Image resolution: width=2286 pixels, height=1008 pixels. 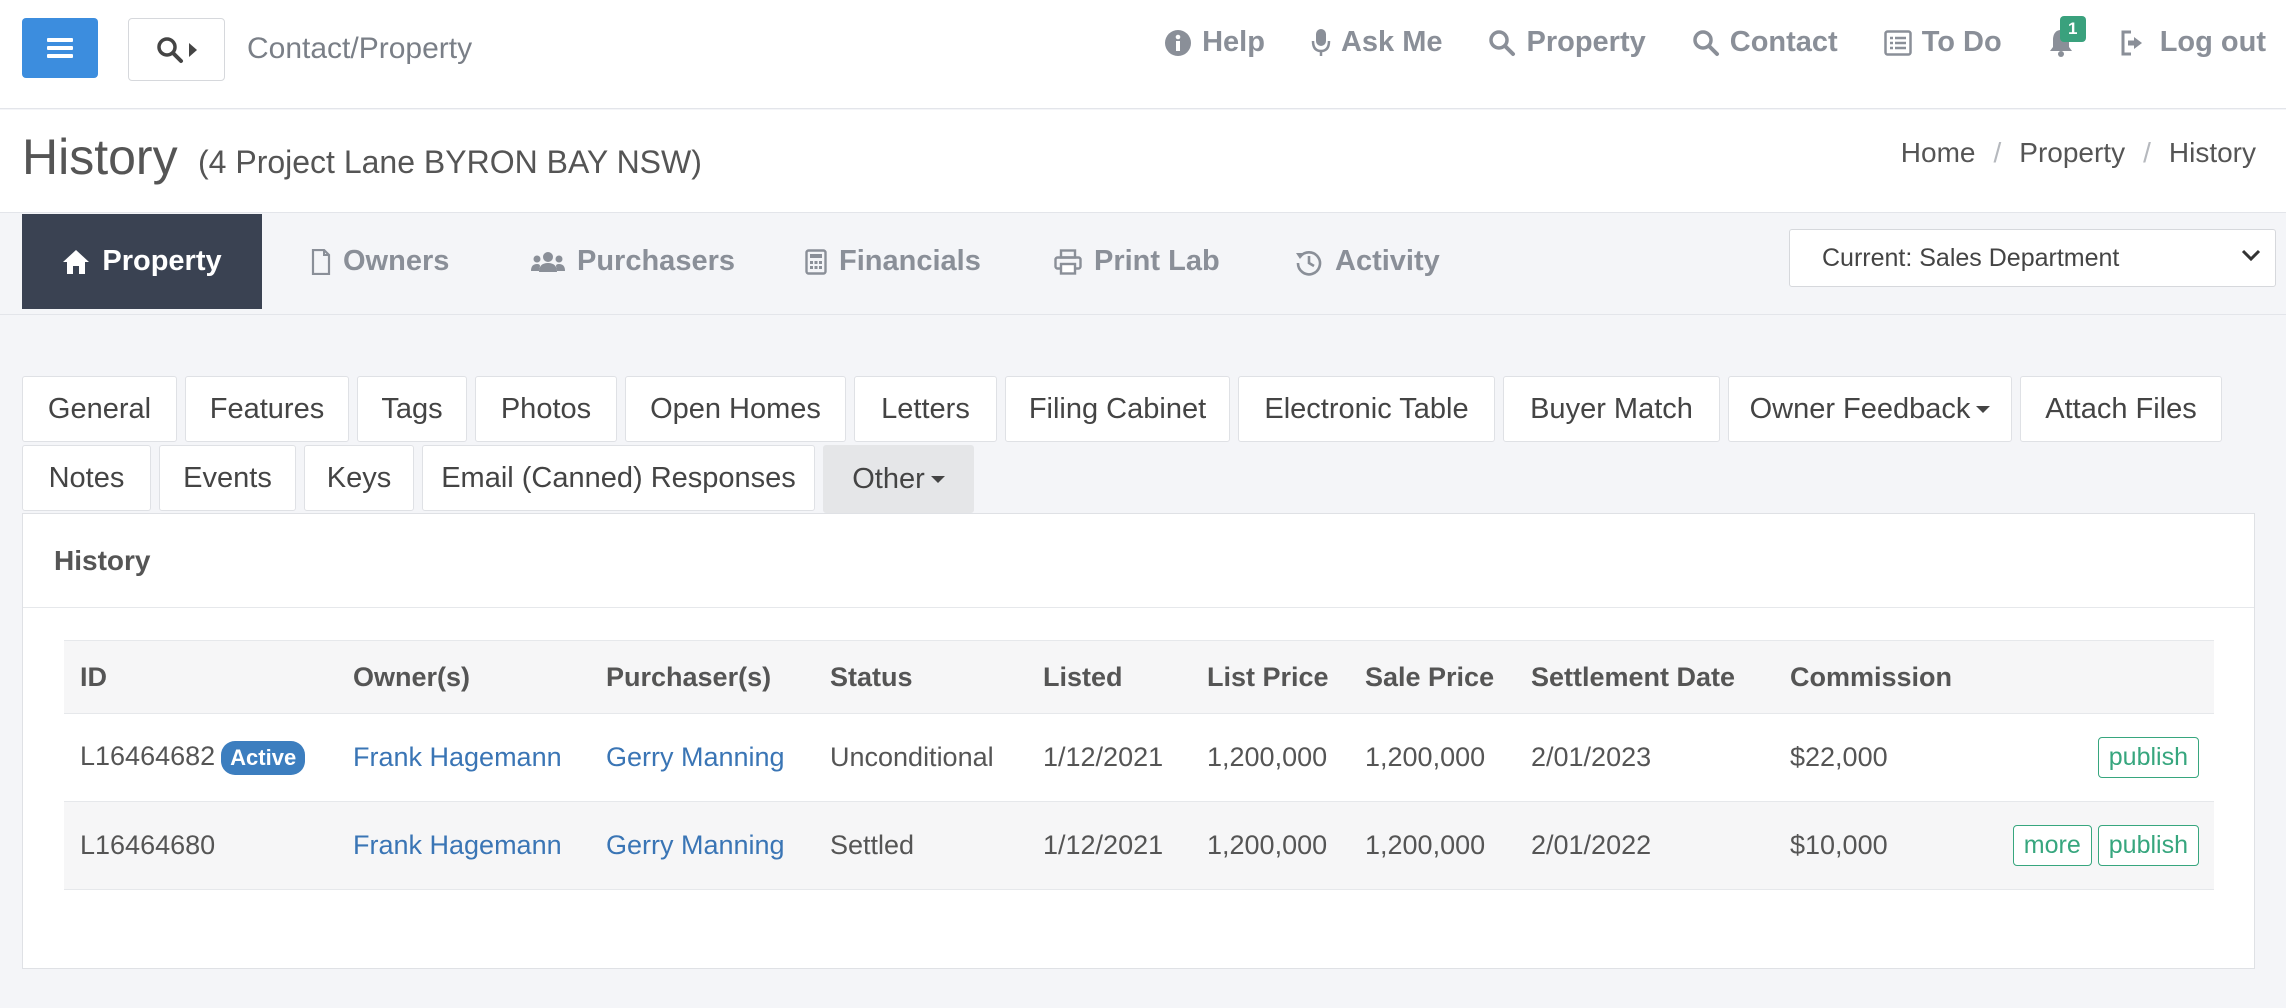 I want to click on history-icon, so click(x=1309, y=263).